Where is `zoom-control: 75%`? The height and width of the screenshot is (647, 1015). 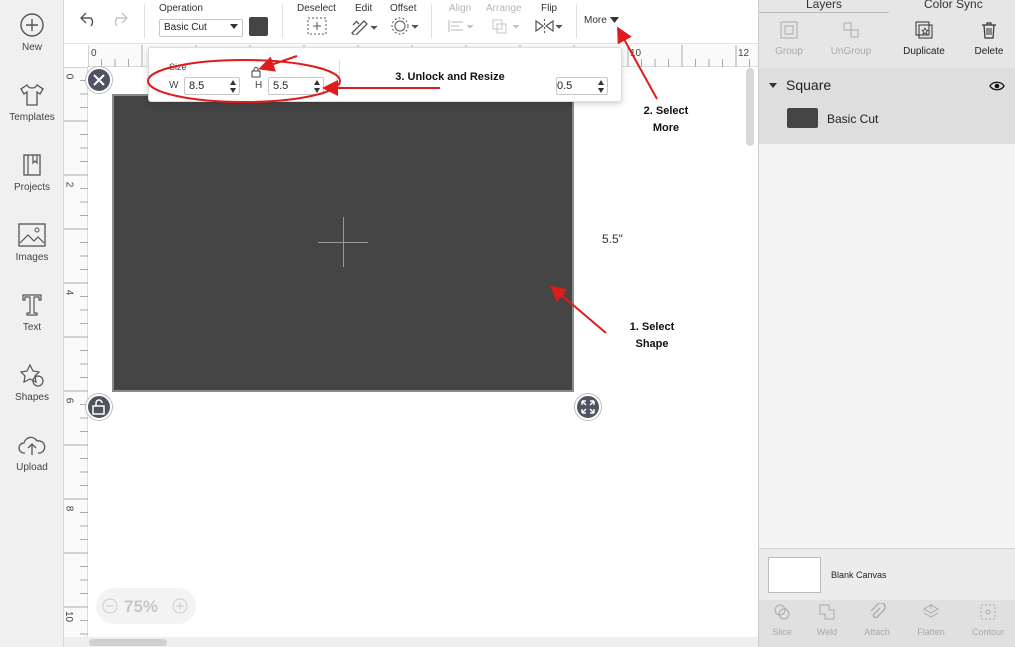
zoom-control: 75% is located at coordinates (146, 606).